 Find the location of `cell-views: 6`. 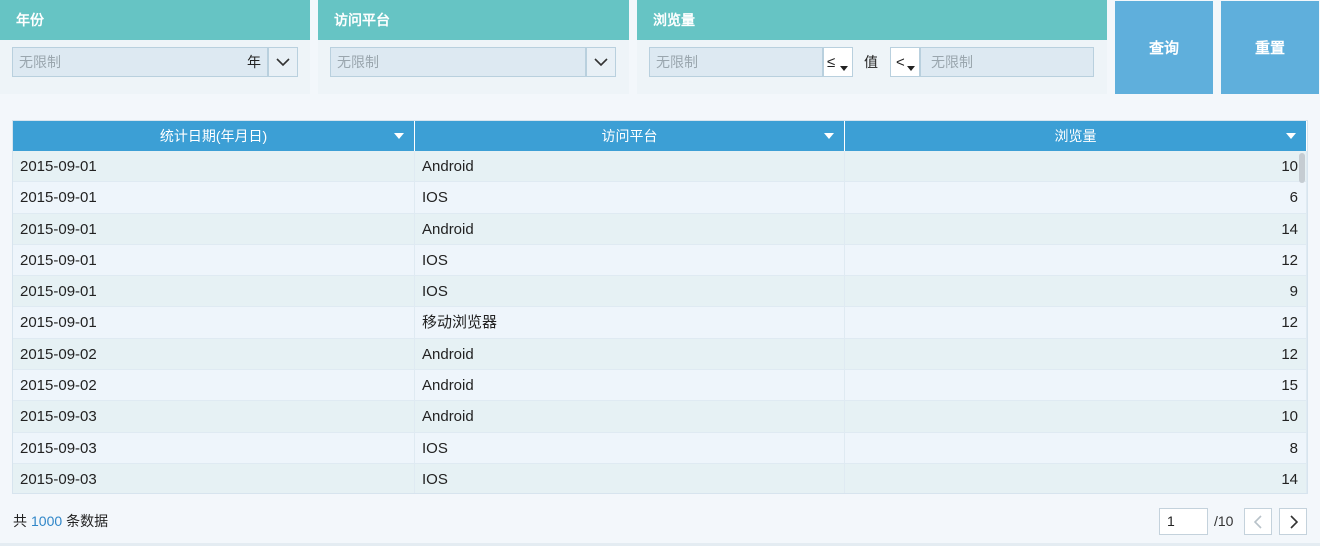

cell-views: 6 is located at coordinates (1076, 198).